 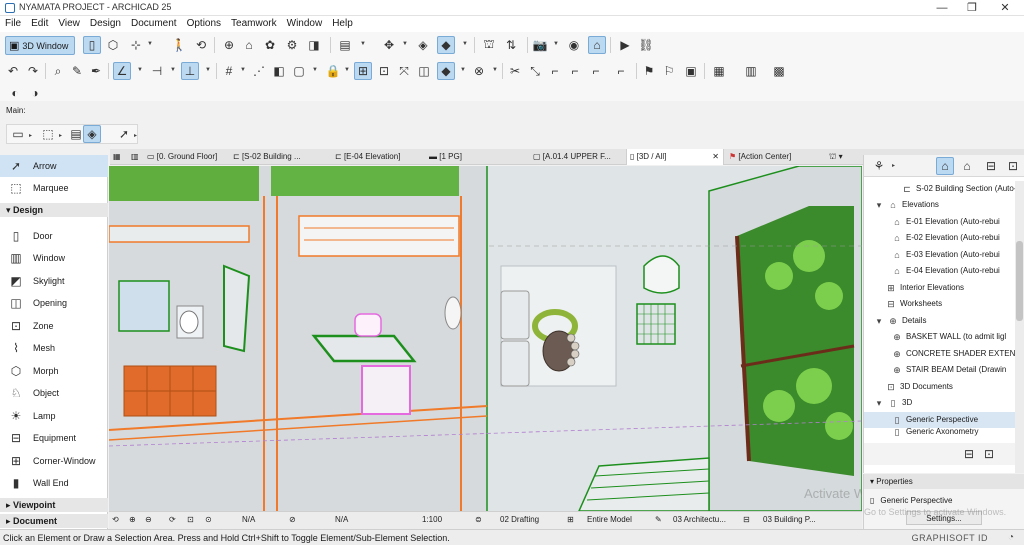 What do you see at coordinates (341, 519) in the screenshot?
I see `angle-value: N/A` at bounding box center [341, 519].